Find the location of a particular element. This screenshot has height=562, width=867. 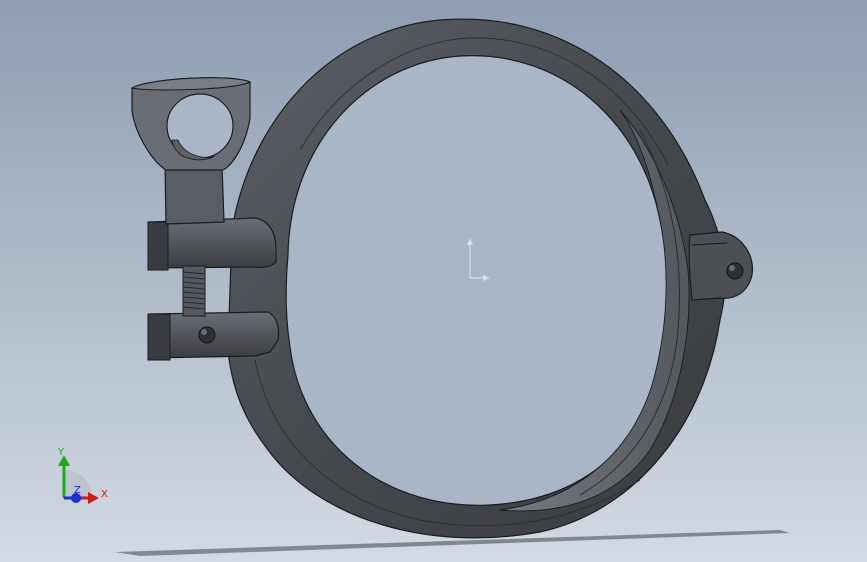

lower-lug is located at coordinates (213, 336).